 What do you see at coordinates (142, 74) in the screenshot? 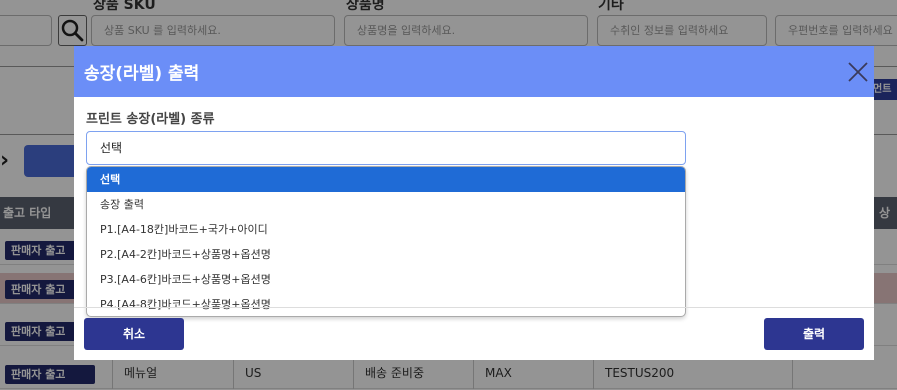
I see `modal-title: 송장(라벨) 출력` at bounding box center [142, 74].